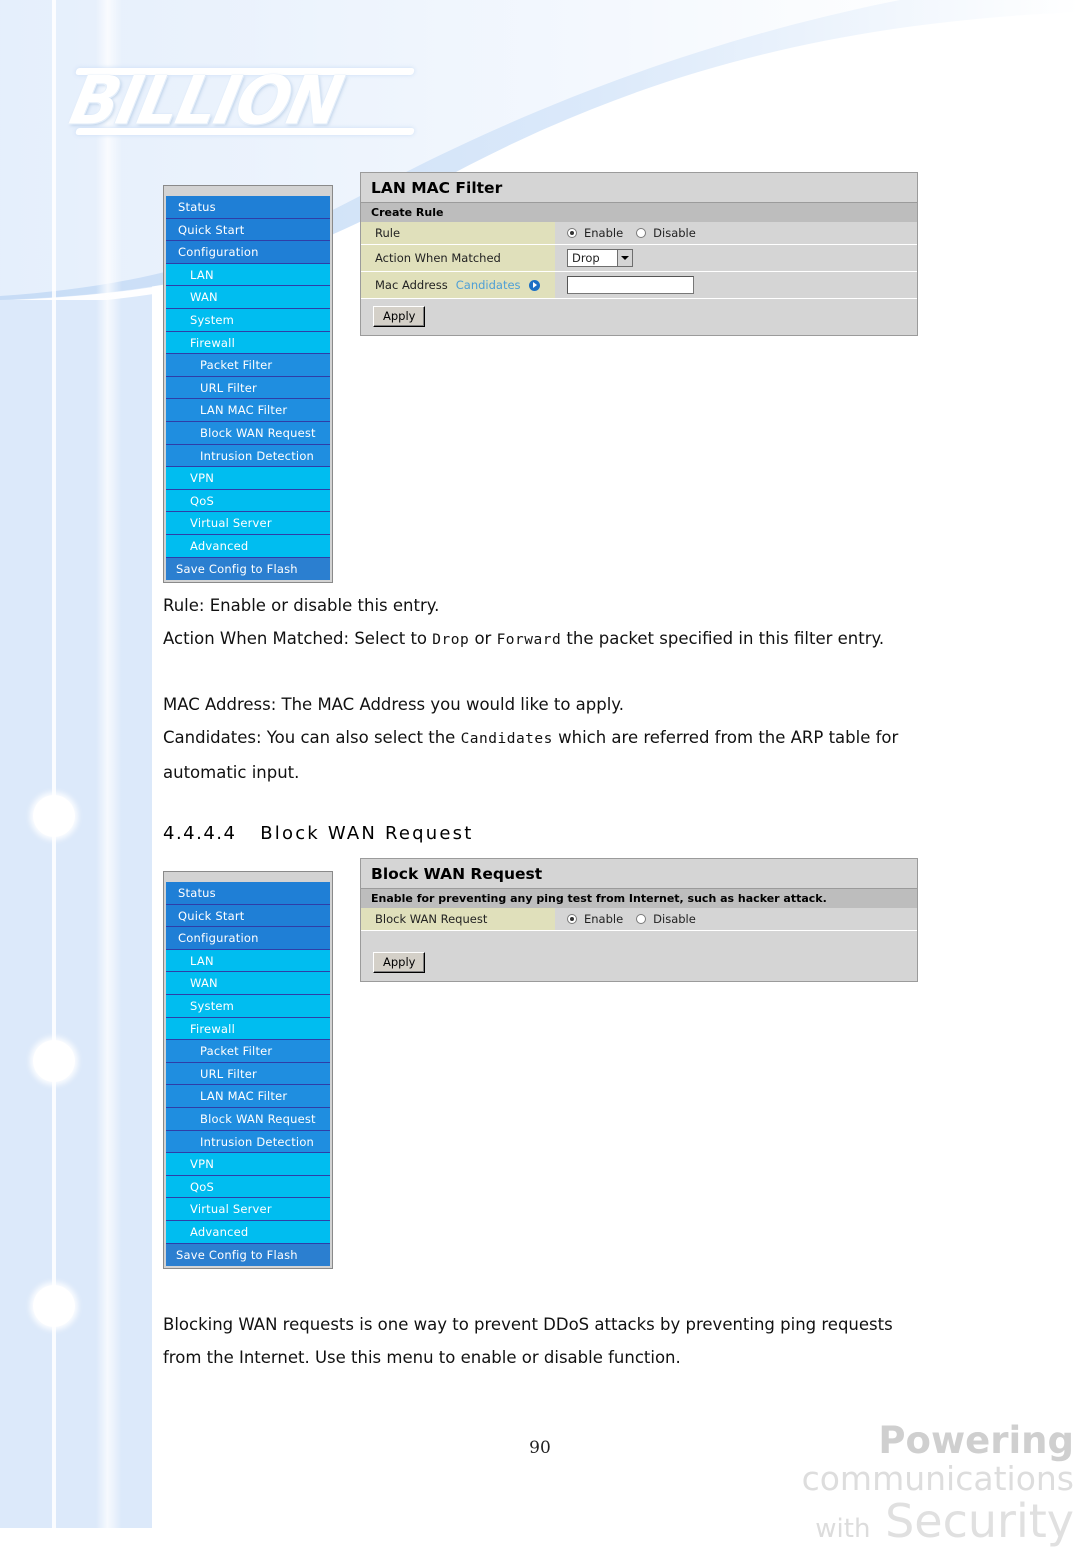  What do you see at coordinates (674, 919) in the screenshot?
I see `block-wan-disable-label: Disable` at bounding box center [674, 919].